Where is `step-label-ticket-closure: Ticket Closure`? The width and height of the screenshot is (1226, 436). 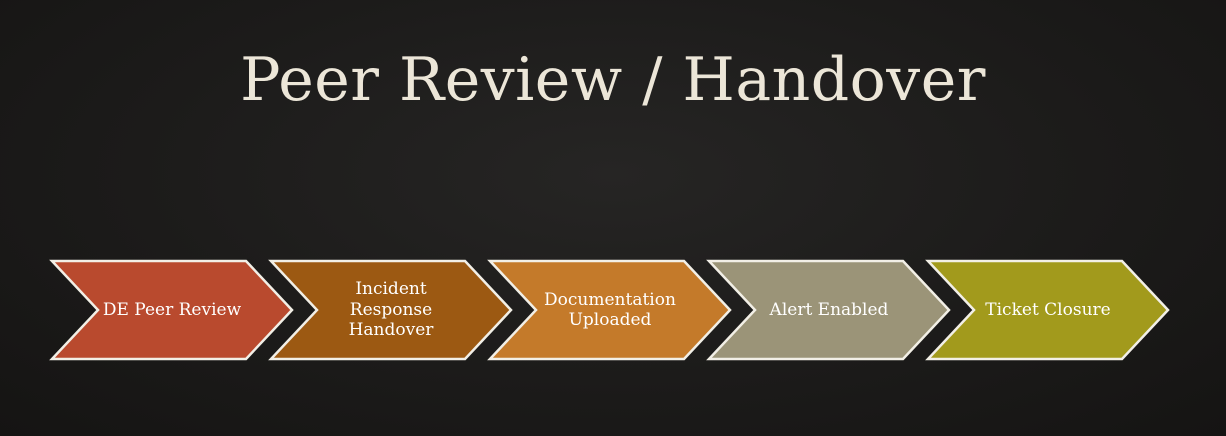 step-label-ticket-closure: Ticket Closure is located at coordinates (1048, 309).